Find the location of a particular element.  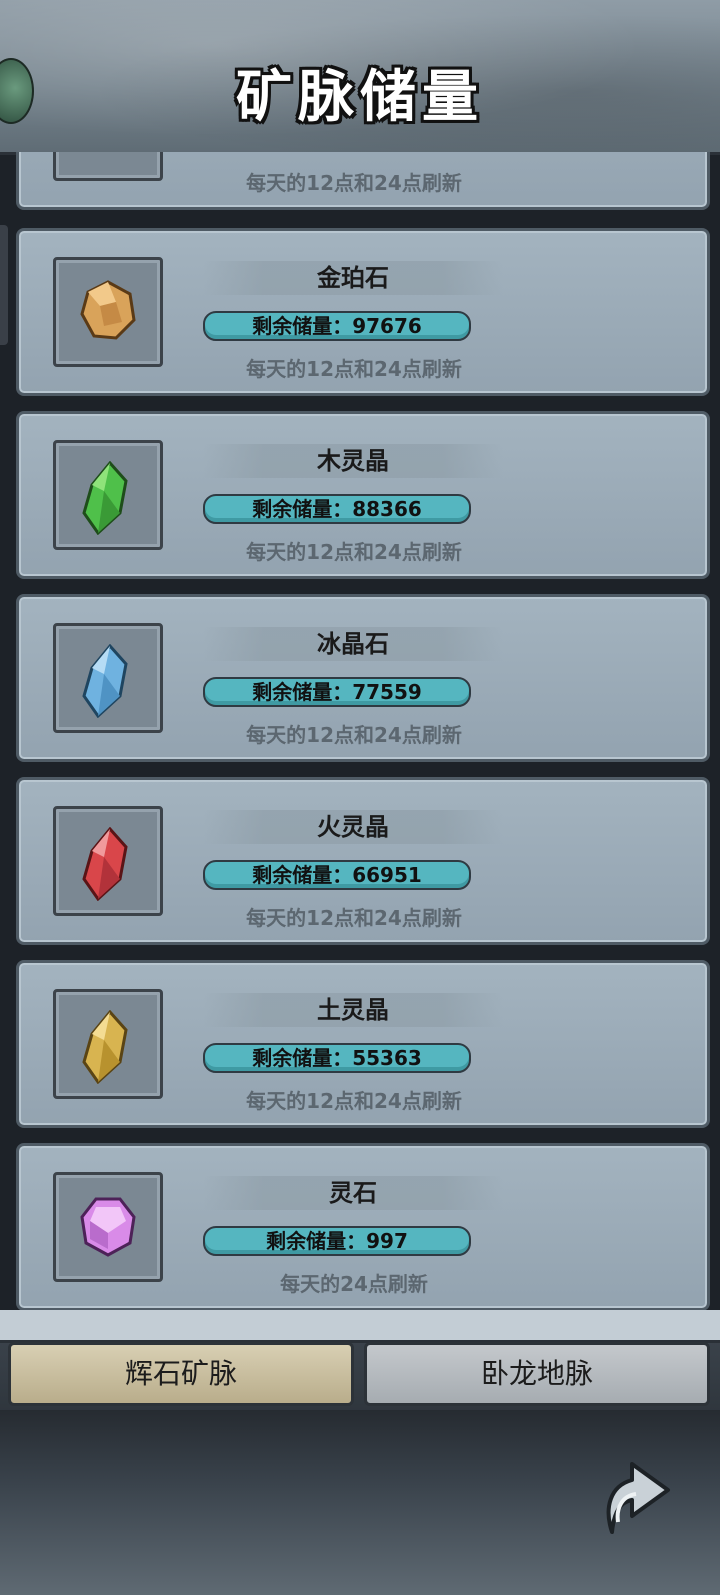

storage-label: 剩余储量：997 is located at coordinates (337, 1241).